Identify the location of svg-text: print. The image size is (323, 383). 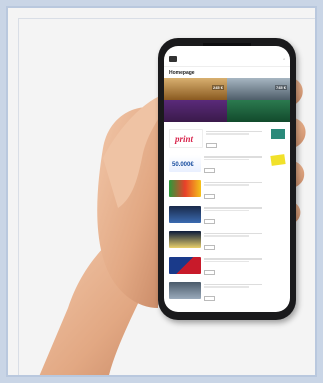
(184, 139).